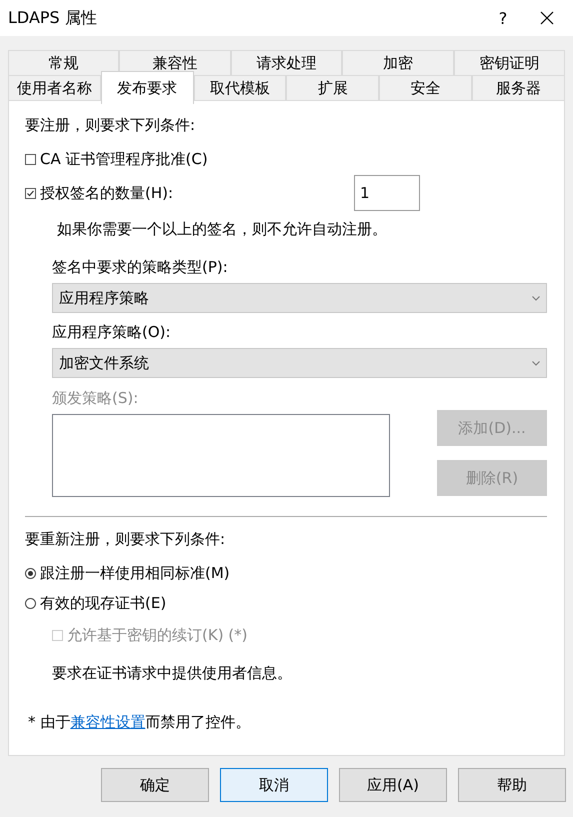  What do you see at coordinates (503, 18) in the screenshot?
I see `help-button: ?` at bounding box center [503, 18].